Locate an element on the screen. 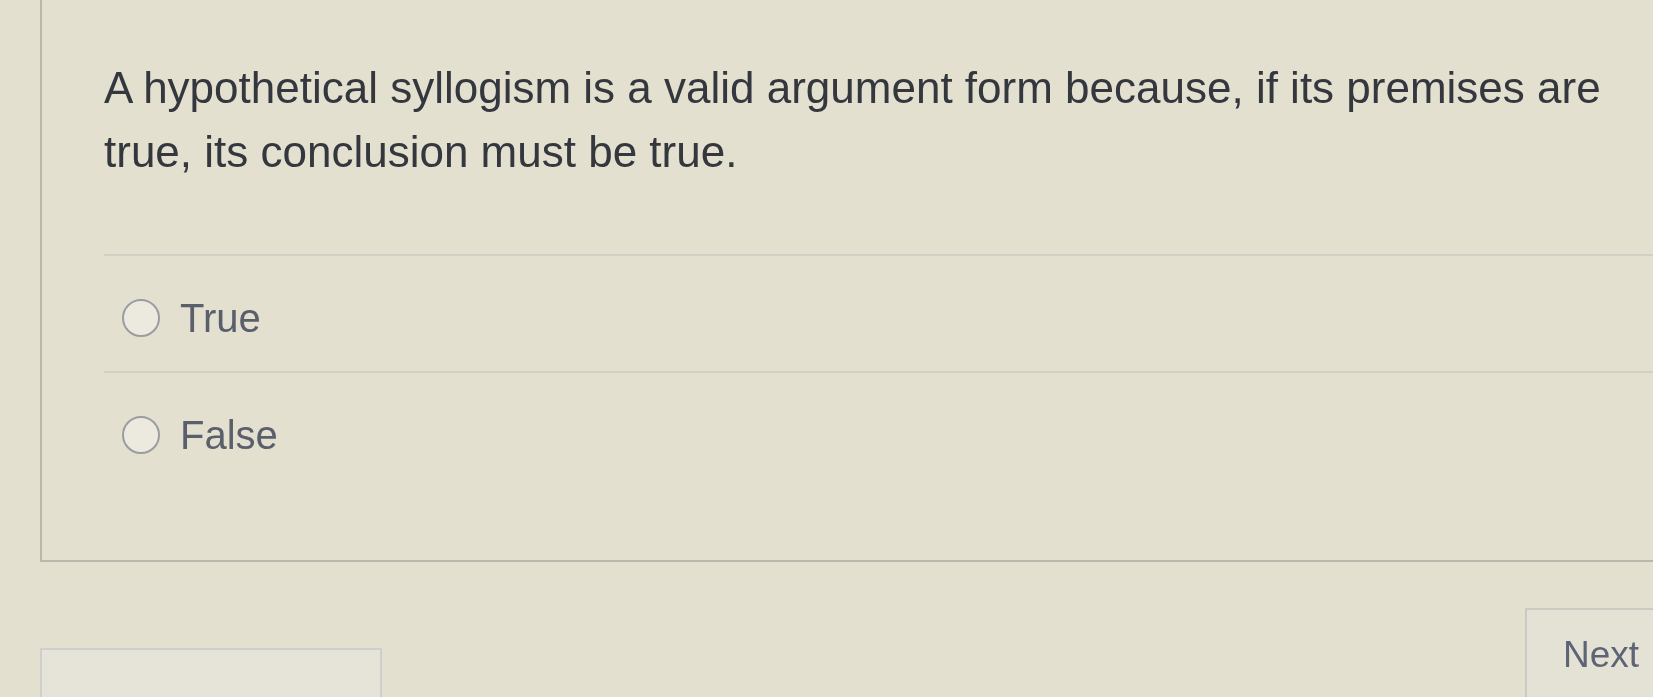 This screenshot has width=1653, height=697. next-button: Next is located at coordinates (1589, 652).